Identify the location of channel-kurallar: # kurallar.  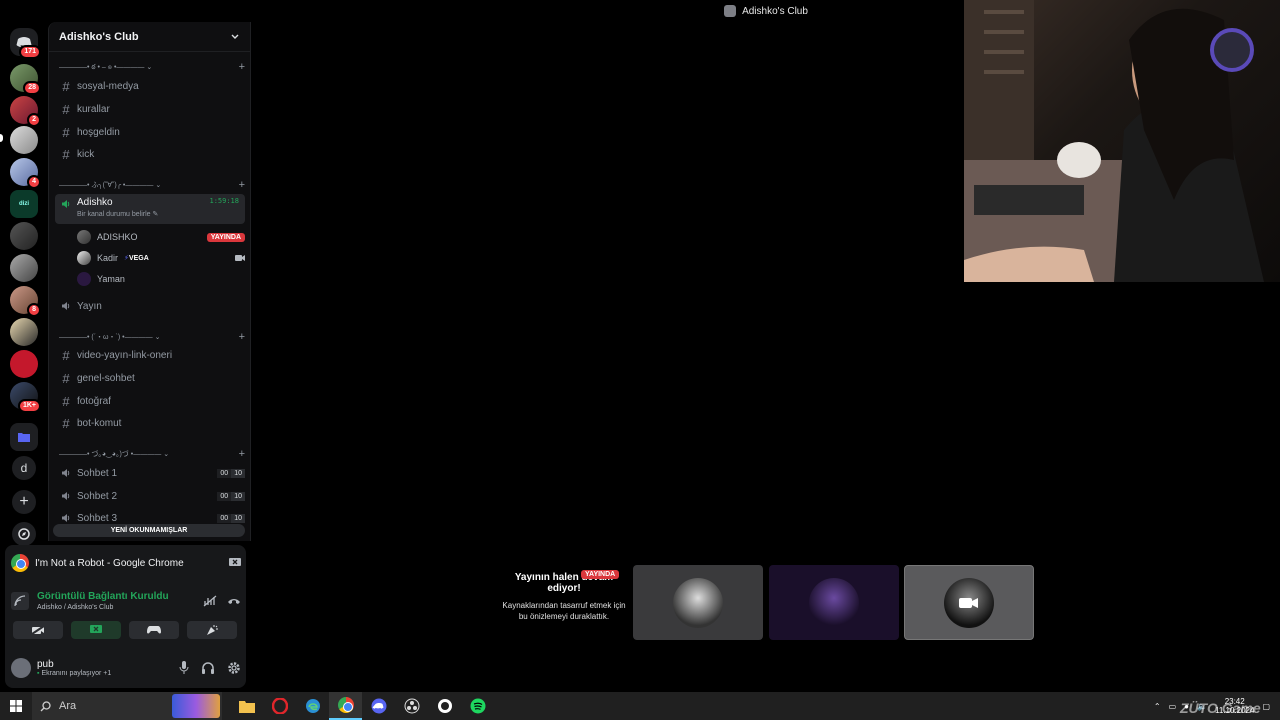
(150, 109).